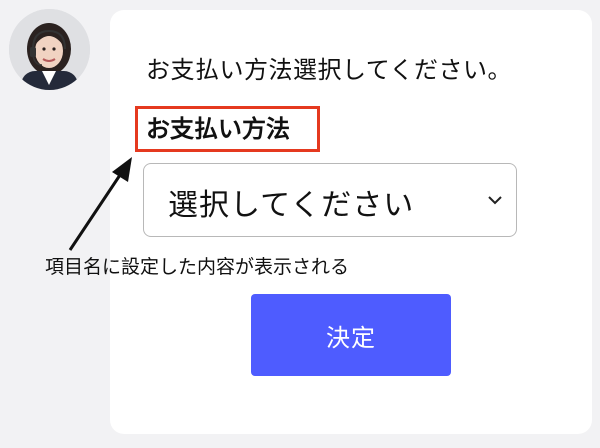  I want to click on annotation-text: 項目名に設定した内容が表示される, so click(197, 267).